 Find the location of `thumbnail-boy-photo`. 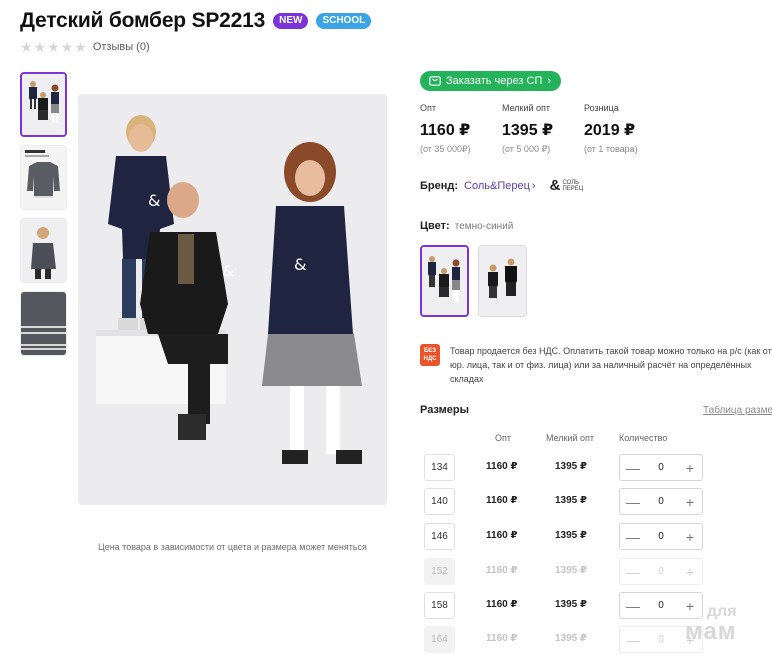

thumbnail-boy-photo is located at coordinates (43, 250).